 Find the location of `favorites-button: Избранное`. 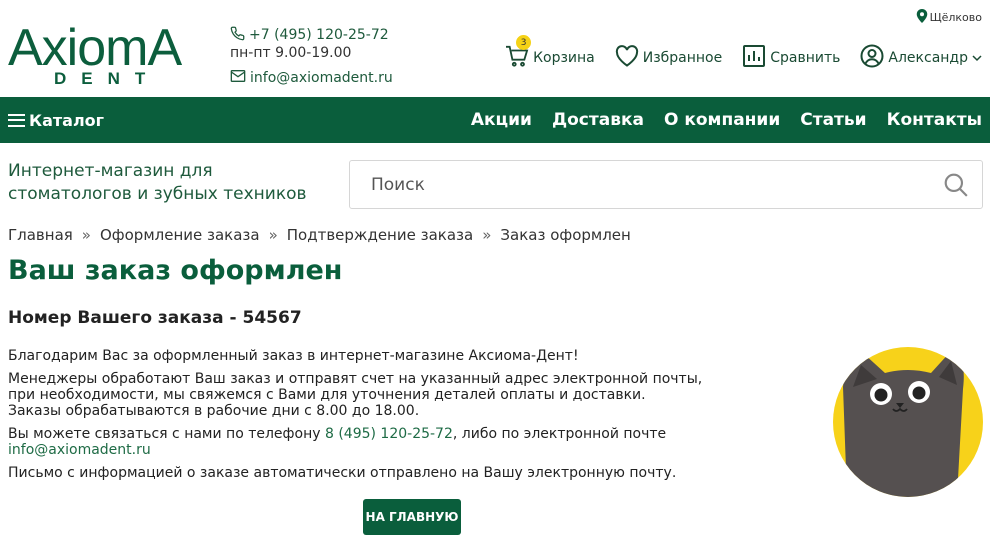

favorites-button: Избранное is located at coordinates (669, 58).